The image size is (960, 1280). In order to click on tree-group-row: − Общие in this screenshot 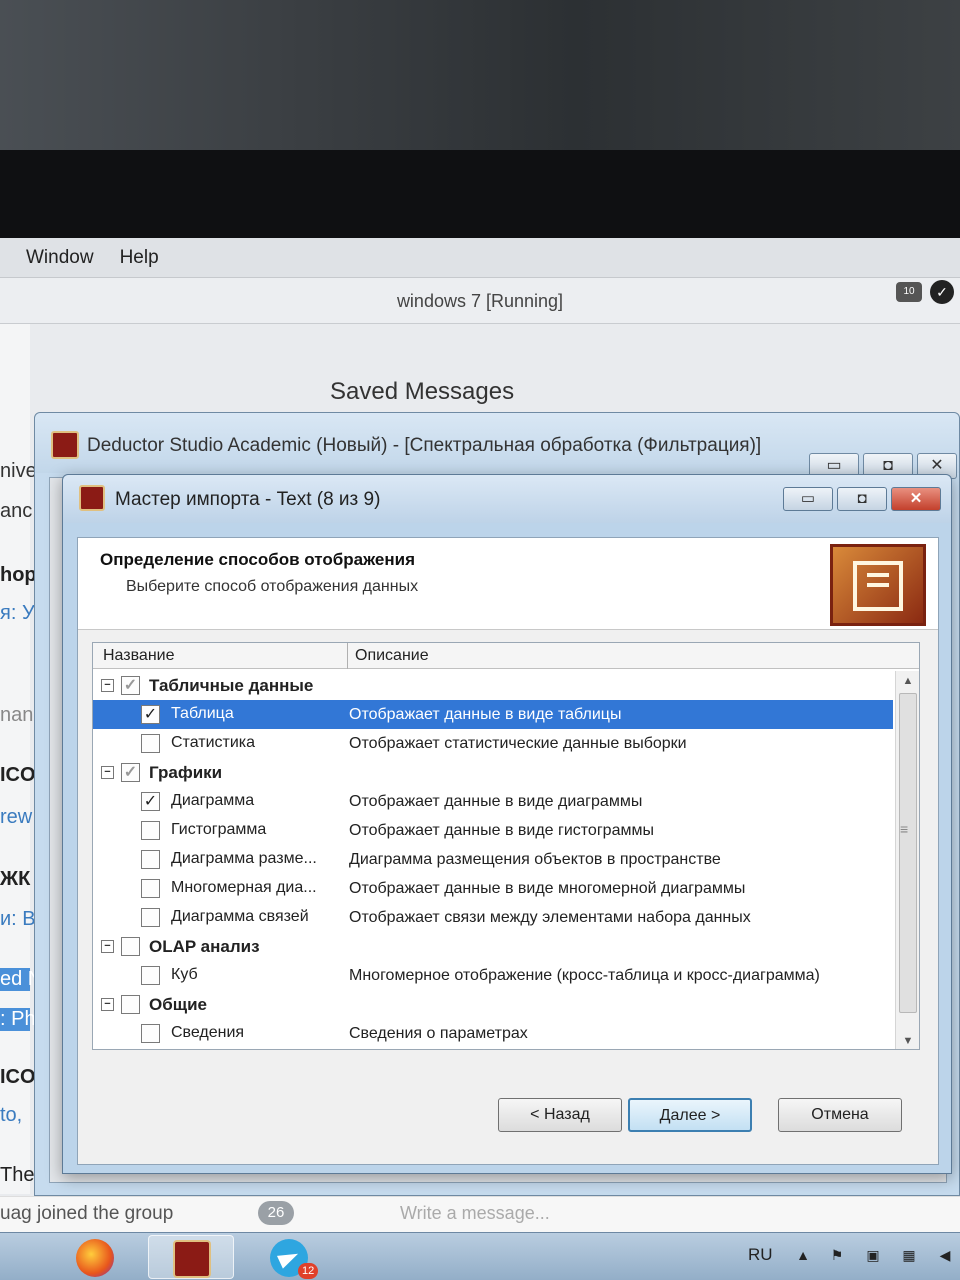, I will do `click(493, 1004)`.